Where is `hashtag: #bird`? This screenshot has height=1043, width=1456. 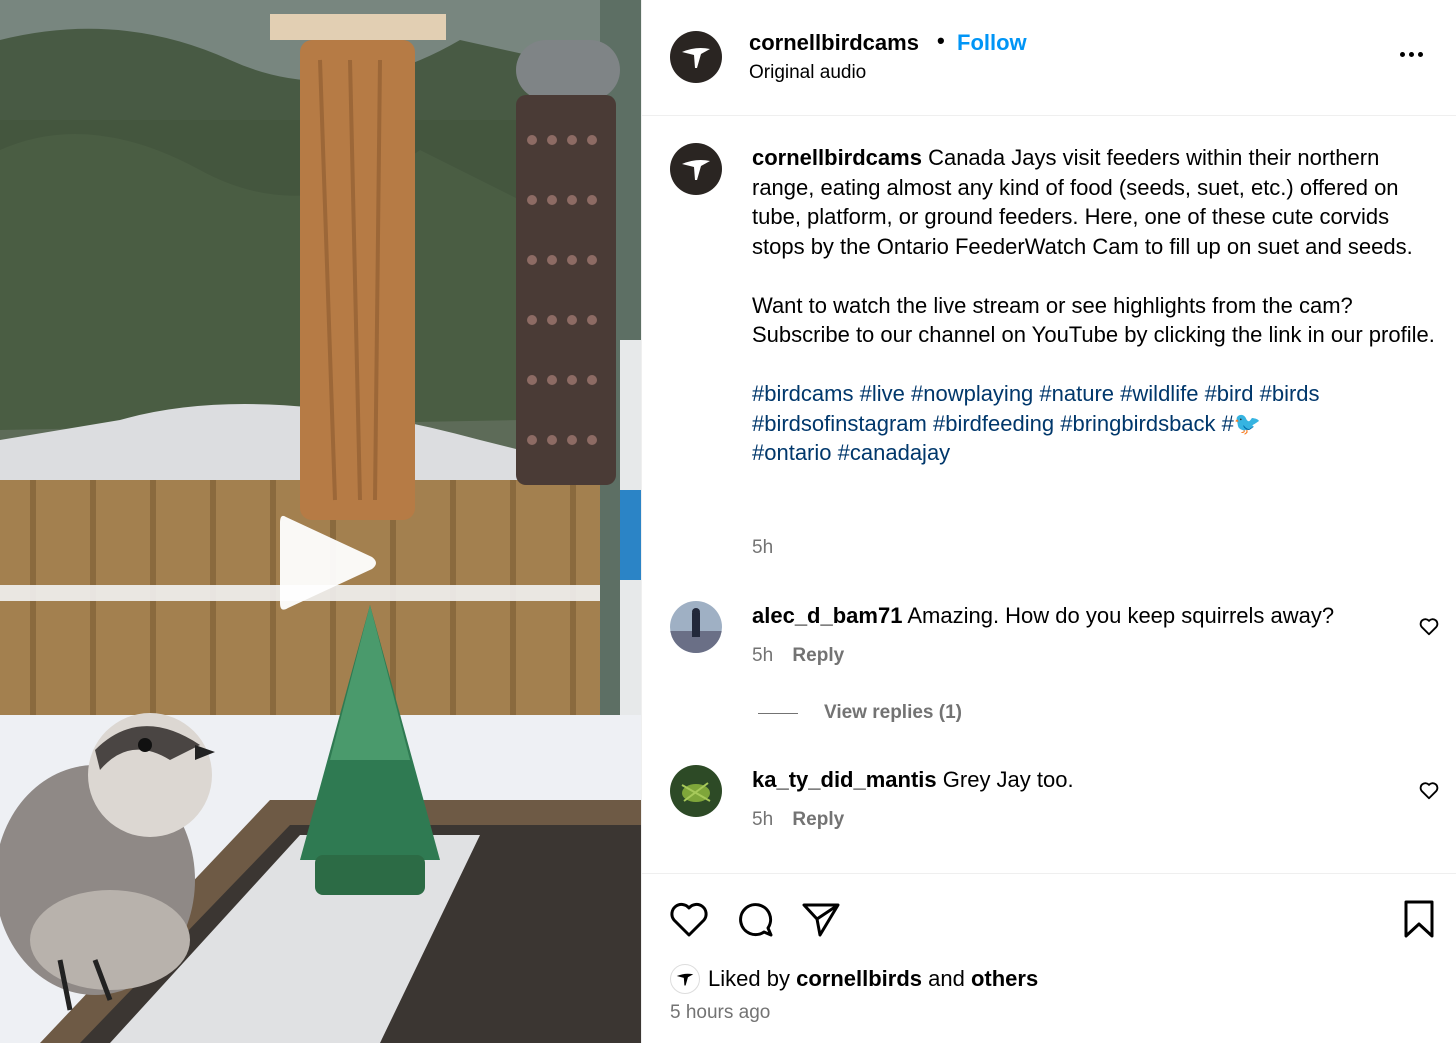 hashtag: #bird is located at coordinates (1229, 393).